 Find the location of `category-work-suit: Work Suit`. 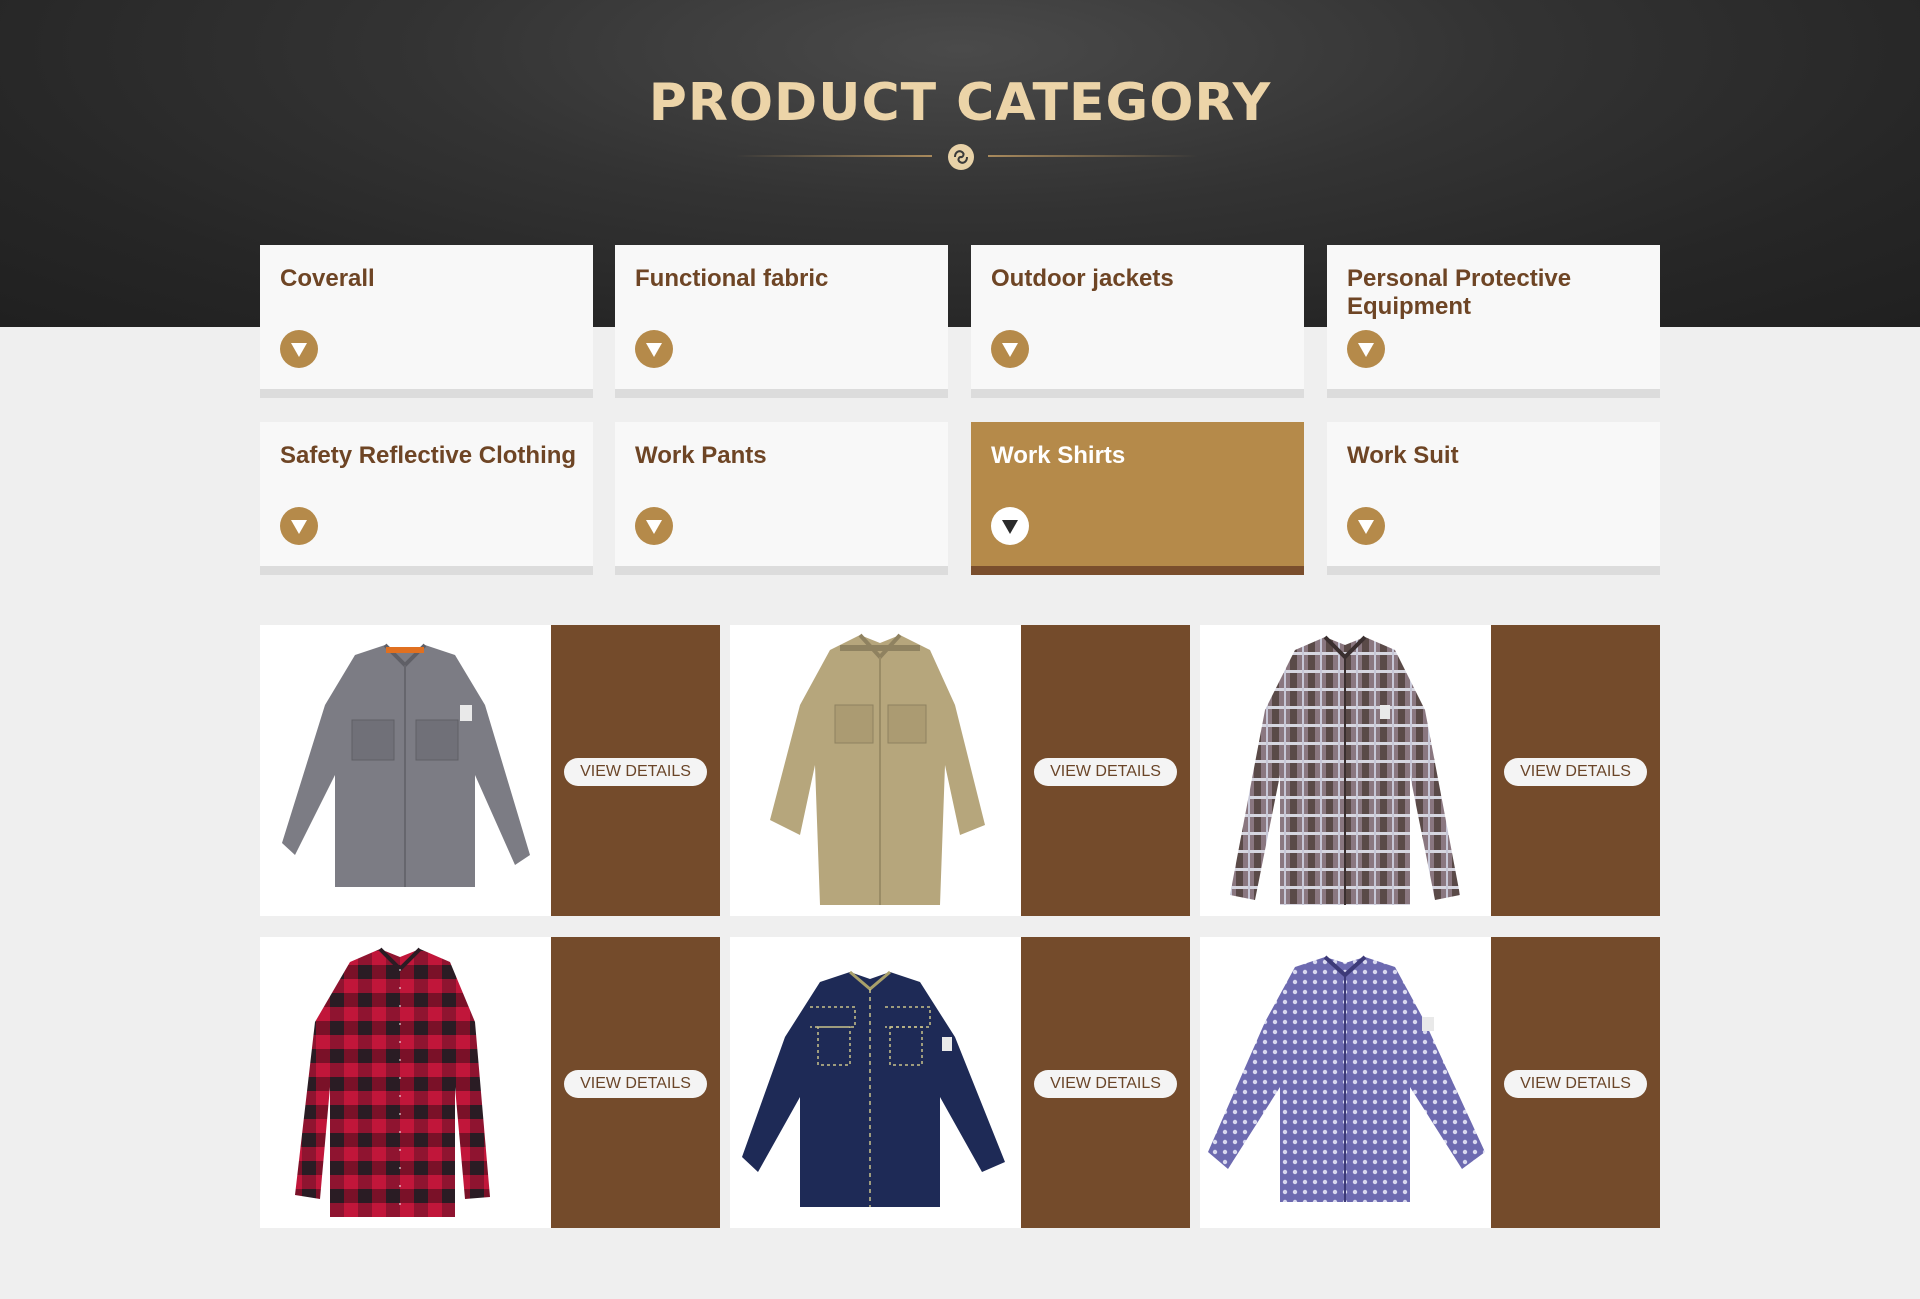

category-work-suit: Work Suit is located at coordinates (1493, 498).